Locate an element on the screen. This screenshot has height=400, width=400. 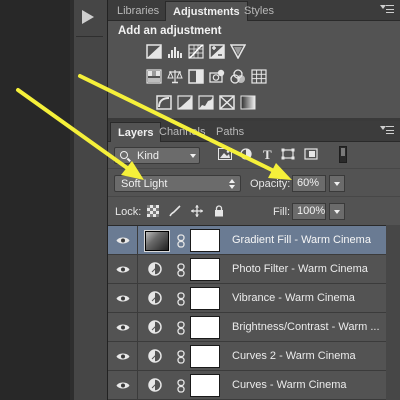
opacity-label: Opacity: is located at coordinates (270, 184).